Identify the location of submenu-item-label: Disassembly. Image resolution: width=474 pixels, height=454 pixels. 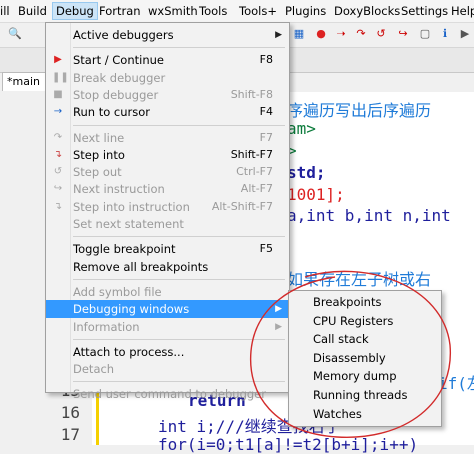
(349, 357).